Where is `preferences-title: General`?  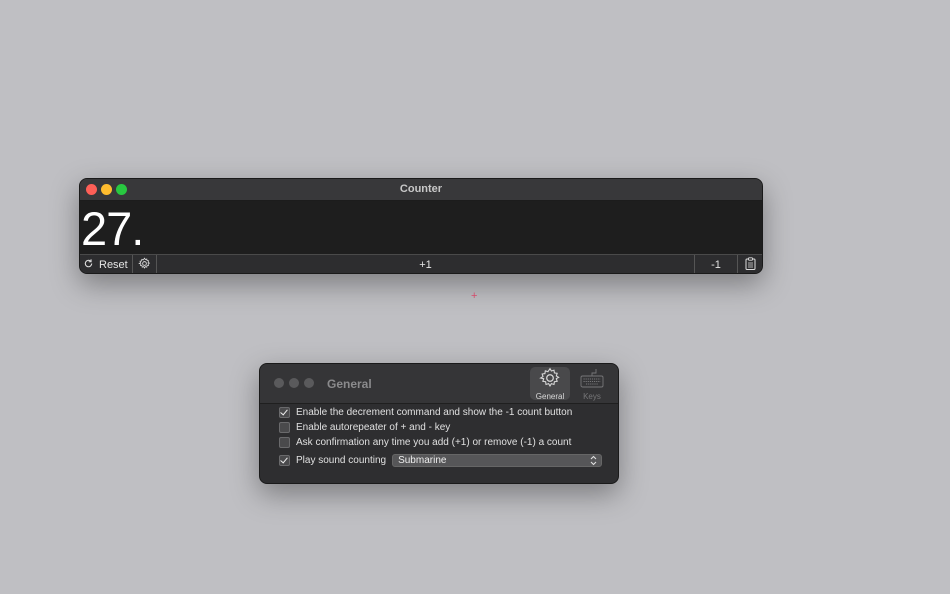
preferences-title: General is located at coordinates (349, 384).